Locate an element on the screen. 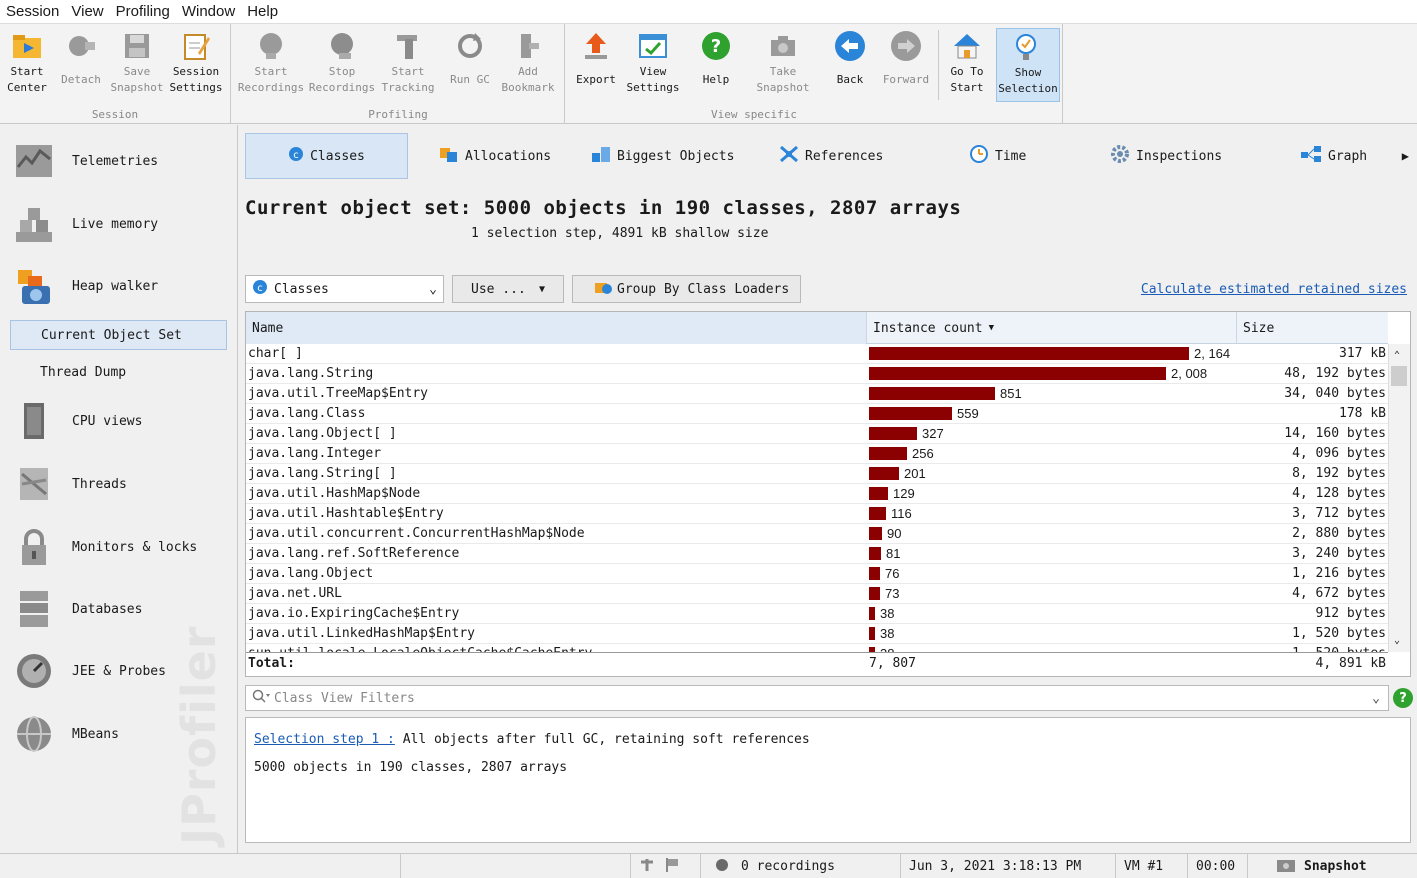 The image size is (1417, 878). table-row: java.io.ExpiringCache$Entry 38 912 bytes is located at coordinates (817, 614).